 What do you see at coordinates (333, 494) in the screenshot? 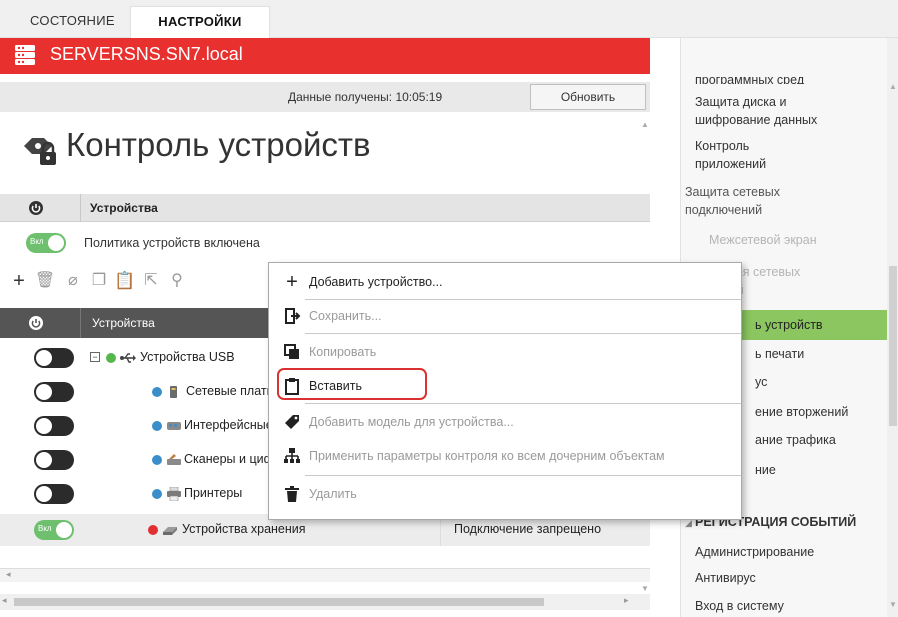
I see `menu-item-label: Удалить` at bounding box center [333, 494].